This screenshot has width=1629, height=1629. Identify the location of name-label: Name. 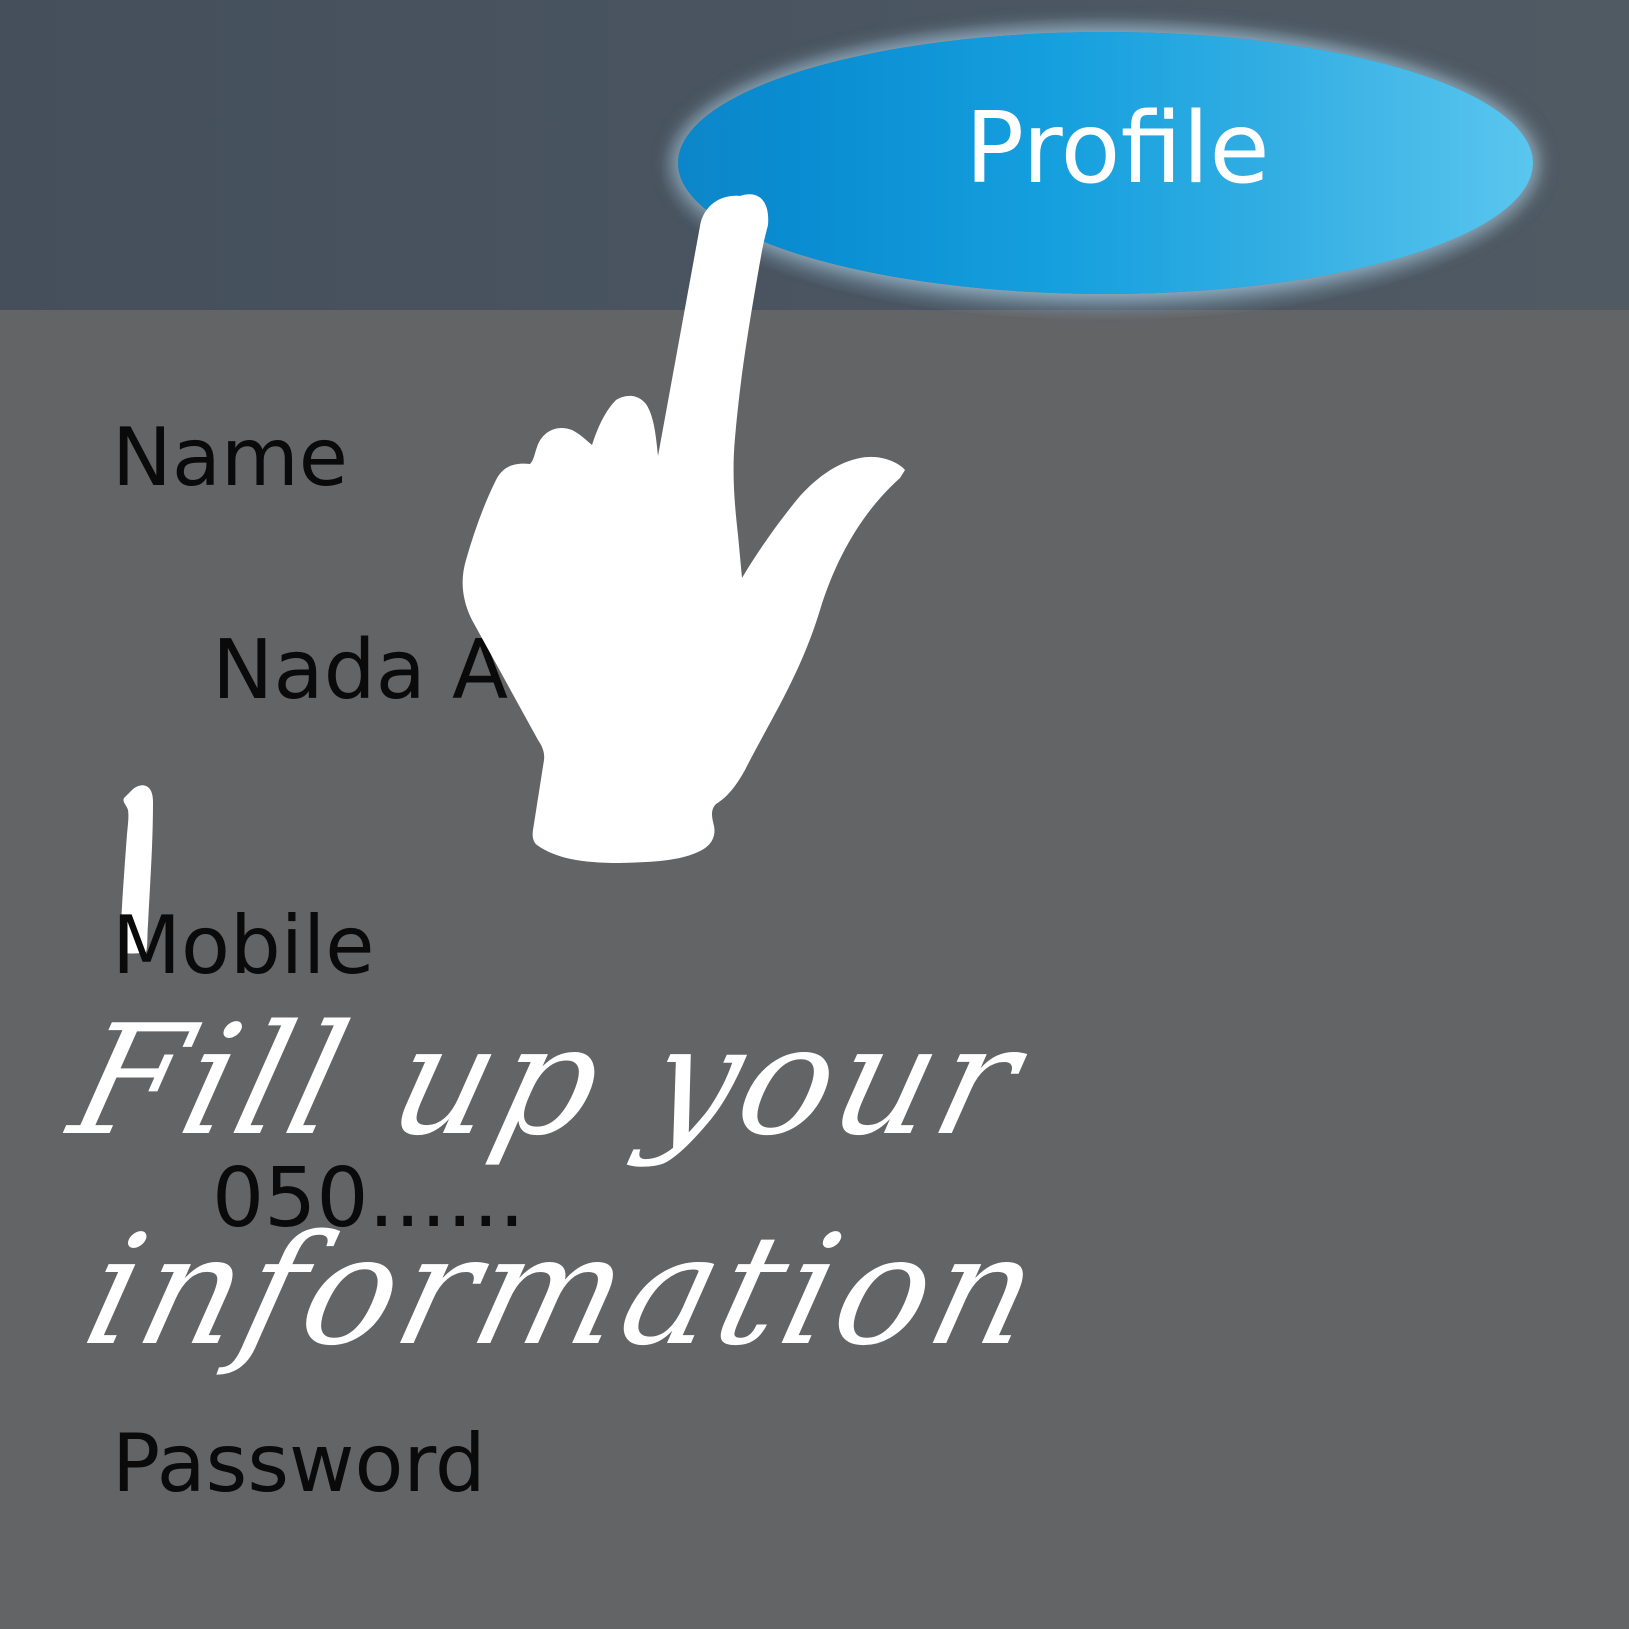
(230, 457).